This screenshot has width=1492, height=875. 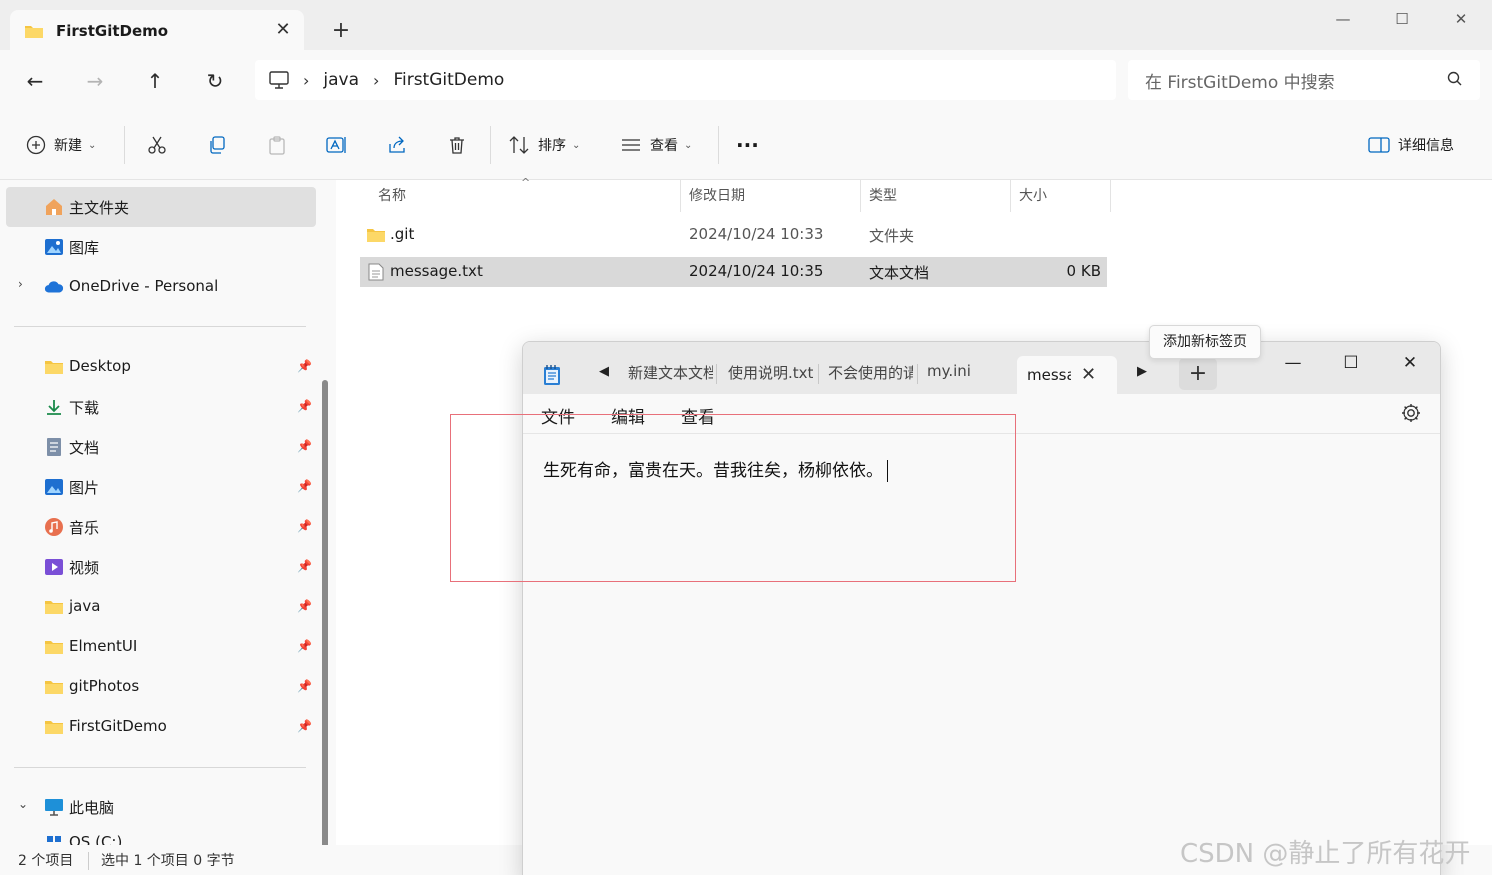 I want to click on address-bar: › java › FirstGitDemo, so click(x=685, y=80).